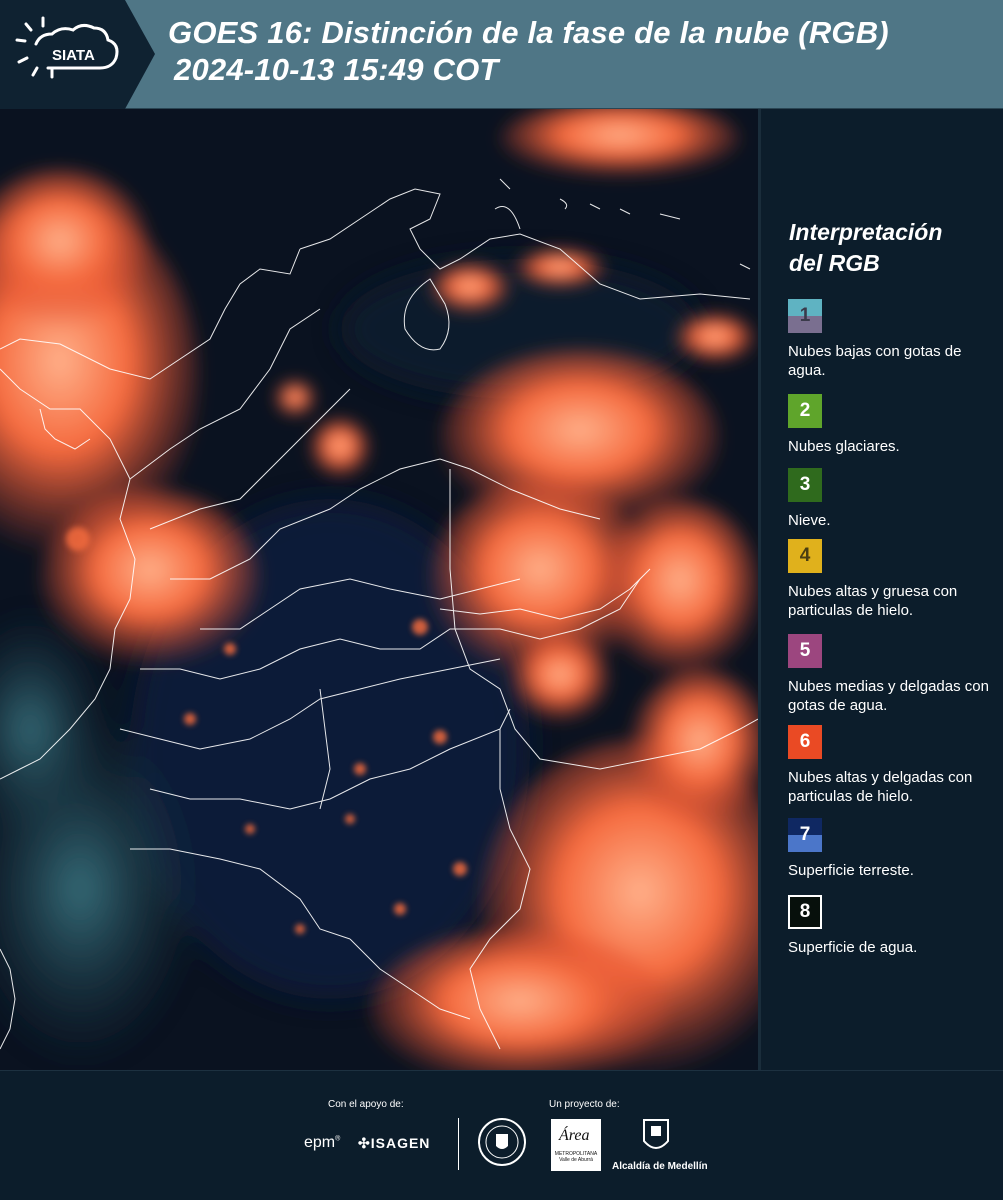  Describe the element at coordinates (660, 1166) in the screenshot. I see `alcaldia-label: Alcaldía de Medellín` at that location.